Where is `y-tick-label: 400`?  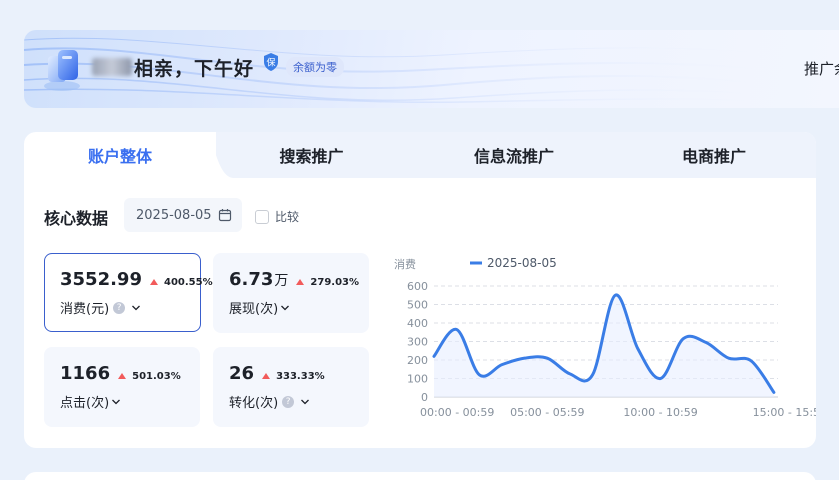
y-tick-label: 400 is located at coordinates (417, 323).